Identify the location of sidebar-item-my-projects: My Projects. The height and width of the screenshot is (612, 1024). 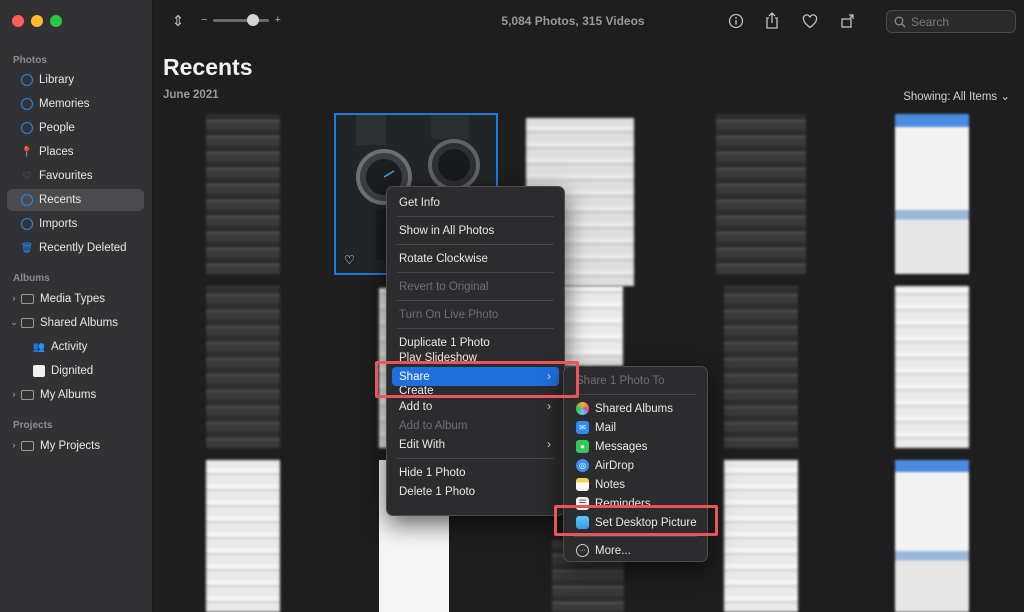
(75, 446).